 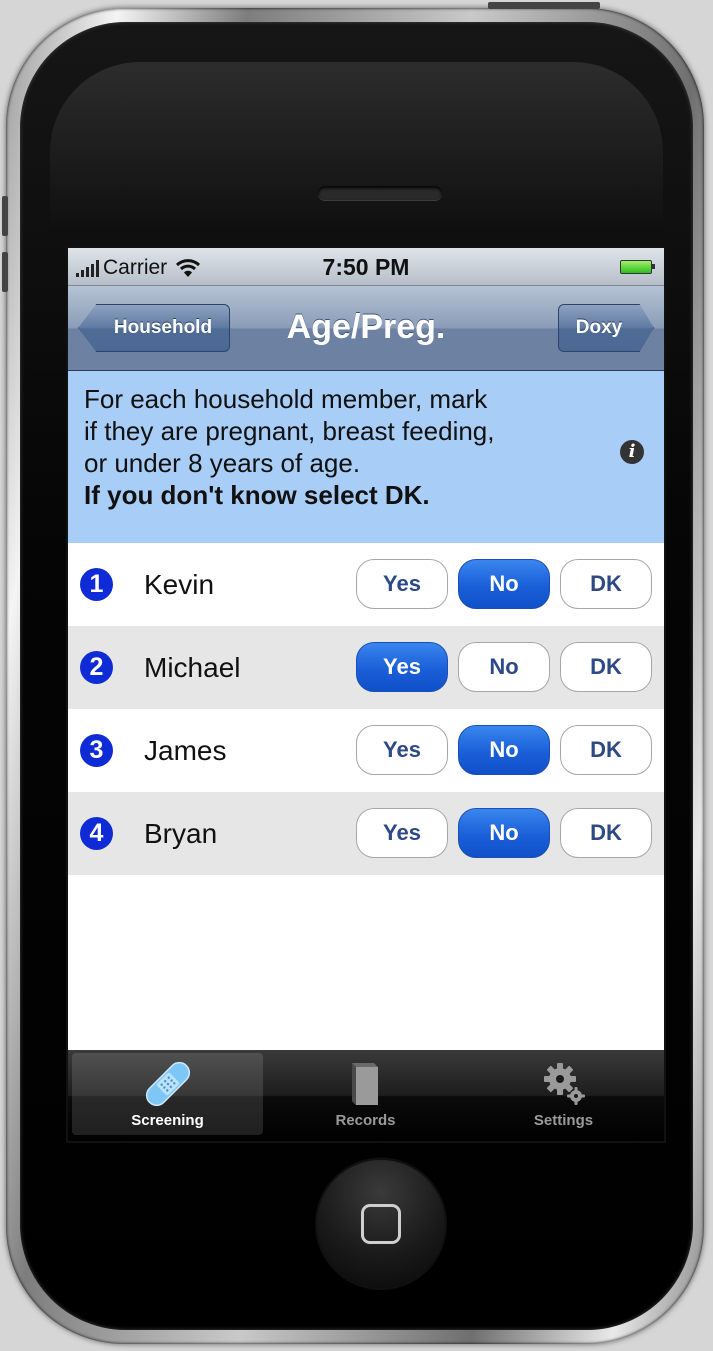 I want to click on member-number-badge: 1, so click(x=96, y=584).